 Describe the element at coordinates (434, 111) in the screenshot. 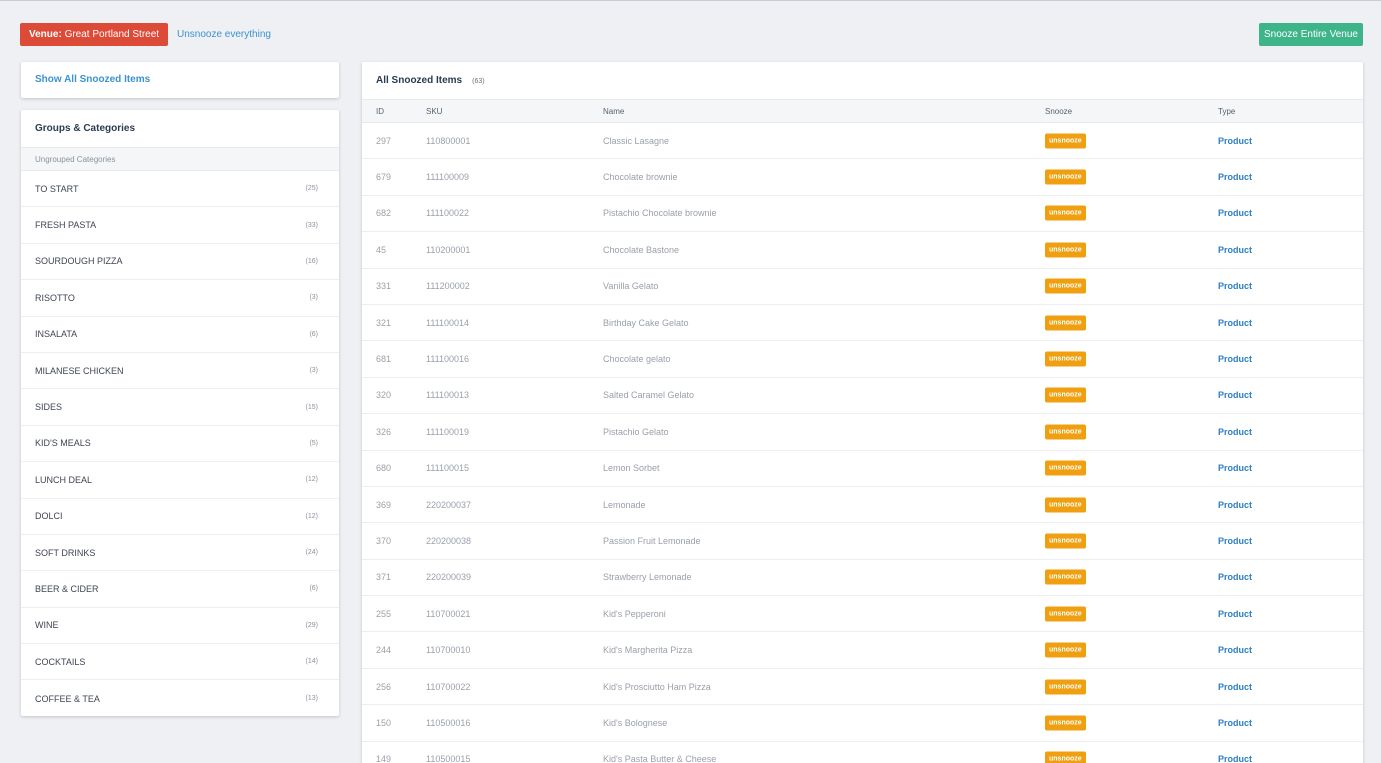

I see `column-header-sku: SKU` at that location.